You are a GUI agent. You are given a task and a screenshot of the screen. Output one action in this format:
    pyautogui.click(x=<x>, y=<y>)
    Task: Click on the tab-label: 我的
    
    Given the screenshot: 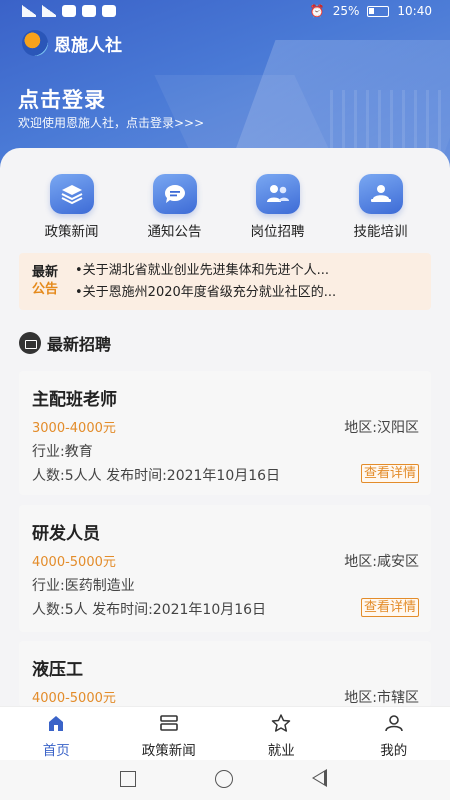 What is the action you would take?
    pyautogui.click(x=394, y=751)
    